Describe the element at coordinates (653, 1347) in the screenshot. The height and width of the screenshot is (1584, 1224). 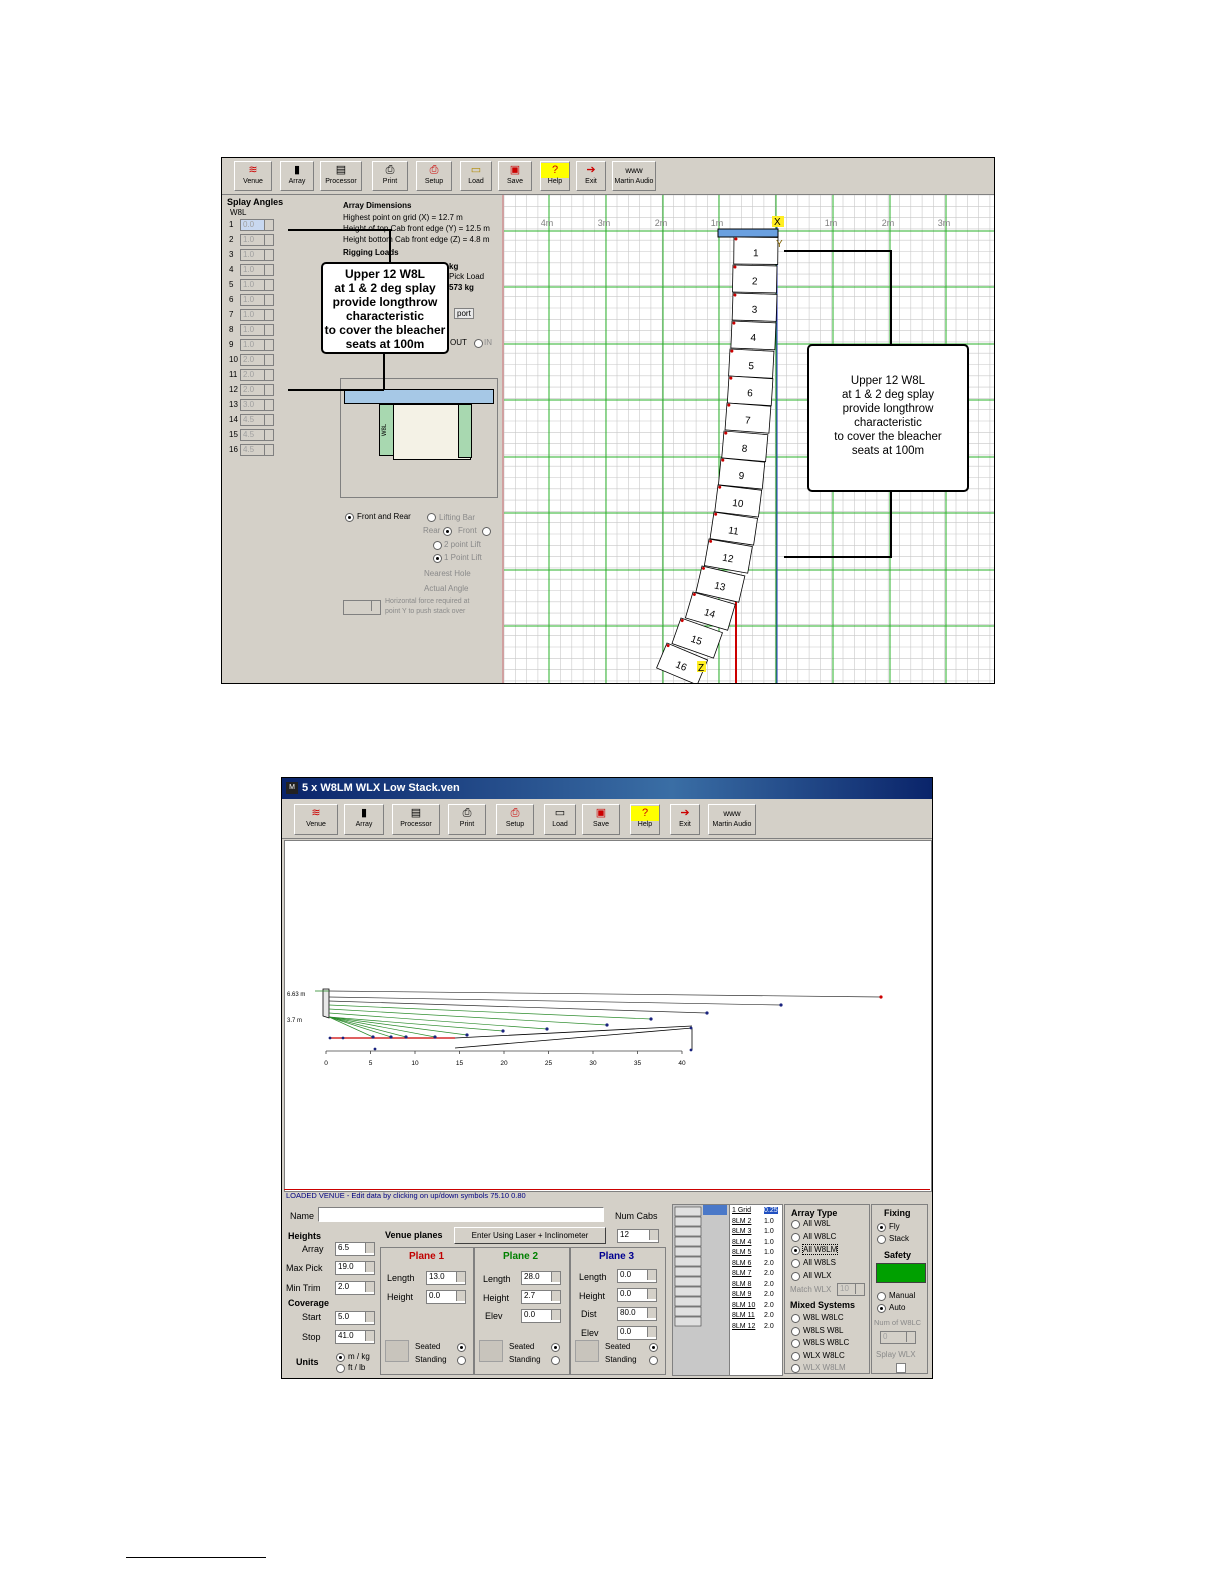
I see `plane-3-seated-radio` at that location.